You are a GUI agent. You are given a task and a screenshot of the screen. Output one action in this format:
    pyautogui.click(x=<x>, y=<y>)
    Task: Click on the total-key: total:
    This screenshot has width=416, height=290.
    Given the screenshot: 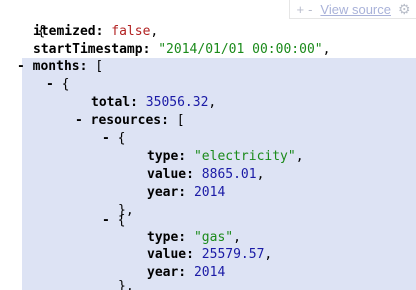 What is the action you would take?
    pyautogui.click(x=114, y=102)
    